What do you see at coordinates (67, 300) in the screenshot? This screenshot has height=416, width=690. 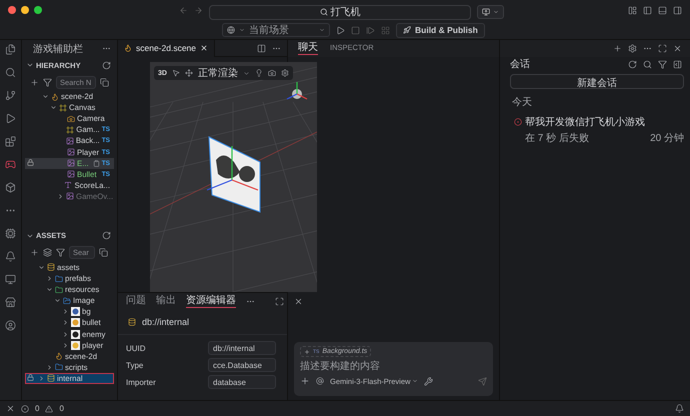 I see `open-folder-icon` at bounding box center [67, 300].